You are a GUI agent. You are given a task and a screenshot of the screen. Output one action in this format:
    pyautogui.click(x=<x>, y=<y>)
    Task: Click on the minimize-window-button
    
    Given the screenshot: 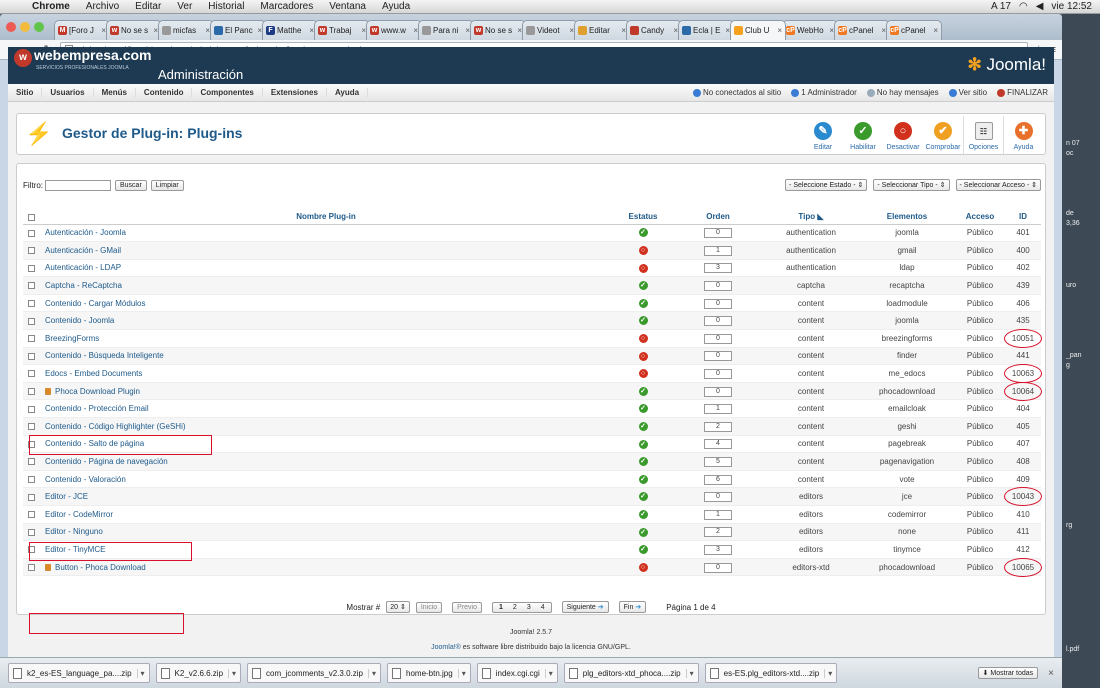 What is the action you would take?
    pyautogui.click(x=25, y=27)
    